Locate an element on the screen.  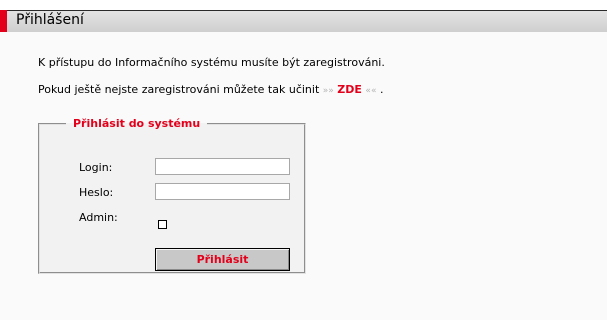
page-title: Přihlášení is located at coordinates (50, 20).